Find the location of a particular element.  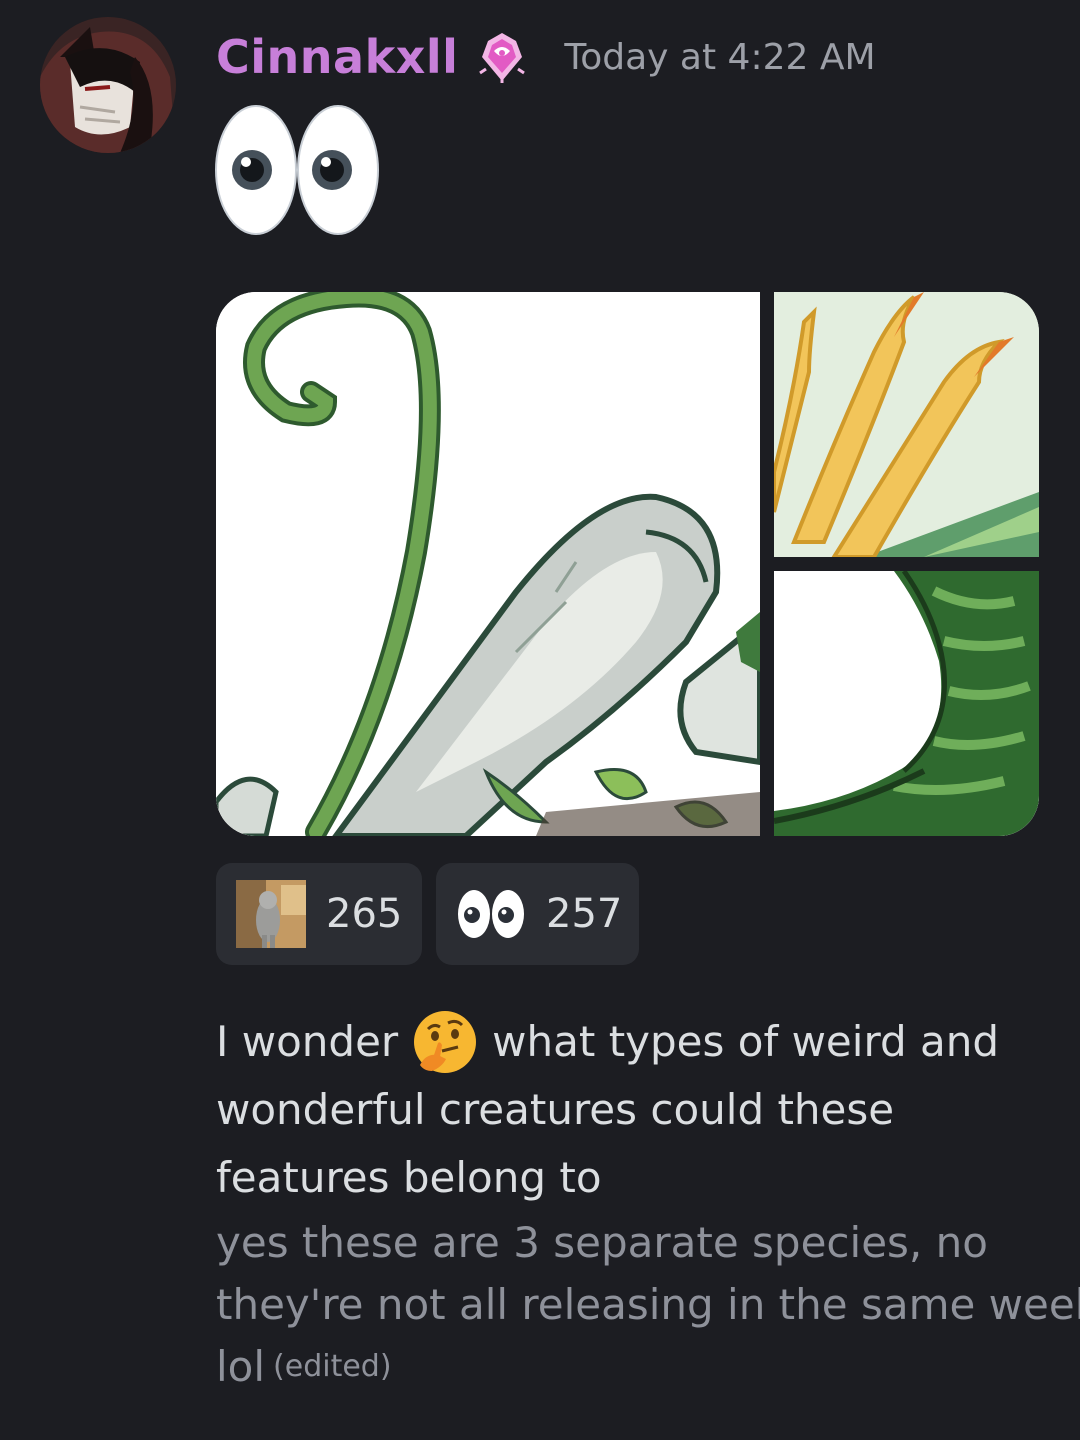

cat-sticker-thumbnail is located at coordinates (271, 914).